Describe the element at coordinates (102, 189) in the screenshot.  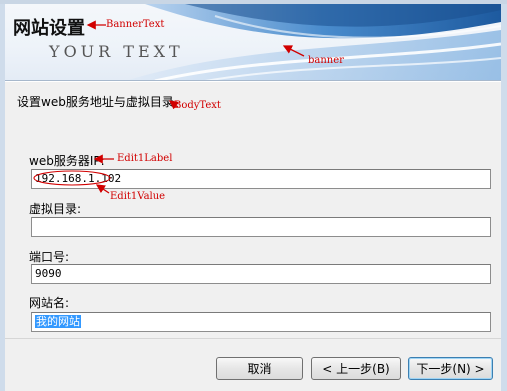
I see `edit1-value-arrow` at that location.